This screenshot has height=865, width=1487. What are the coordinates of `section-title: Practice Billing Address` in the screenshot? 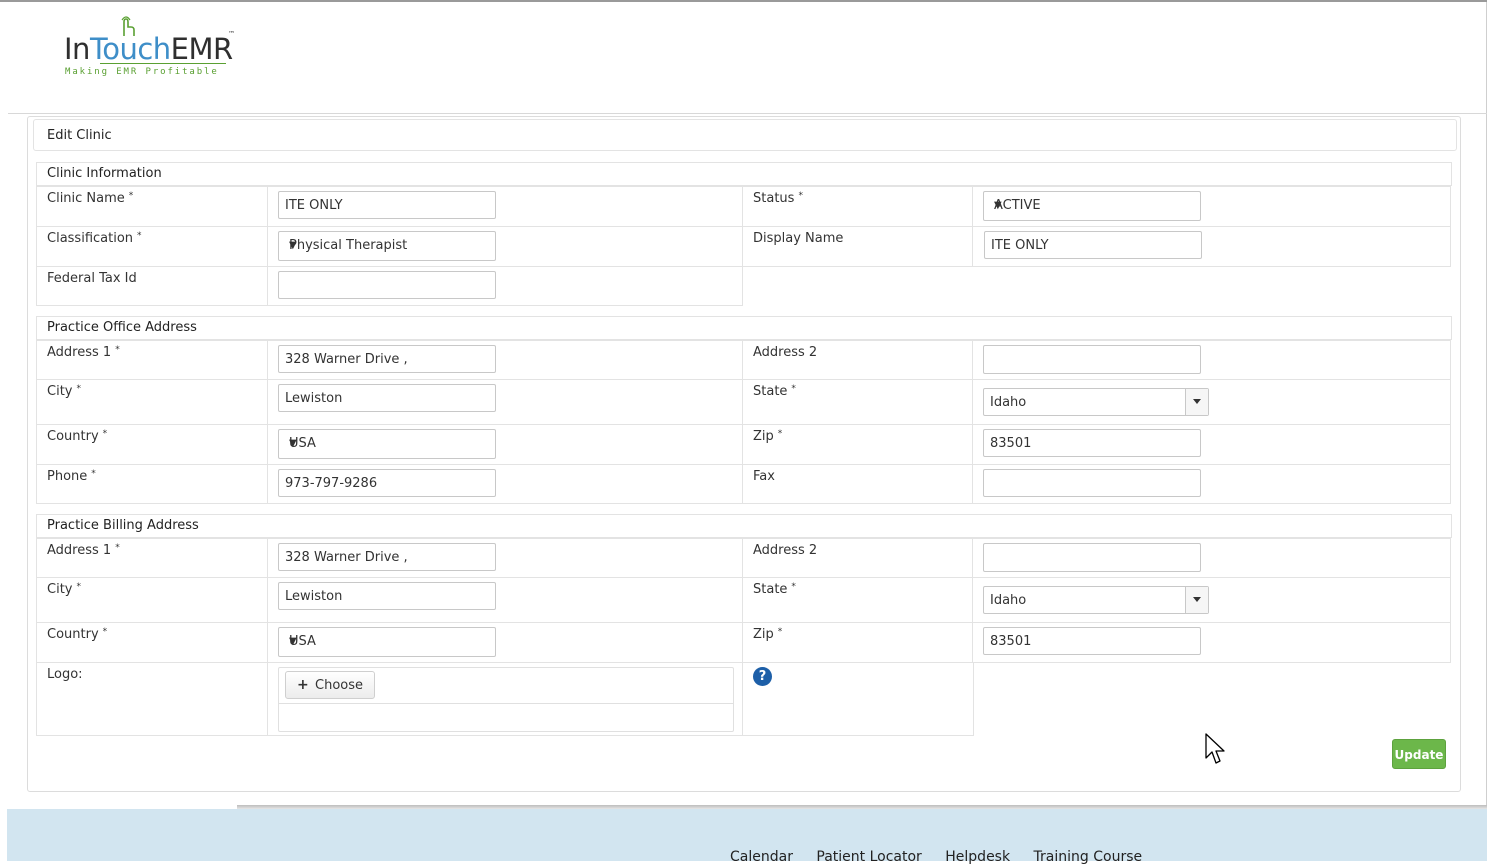 It's located at (123, 525).